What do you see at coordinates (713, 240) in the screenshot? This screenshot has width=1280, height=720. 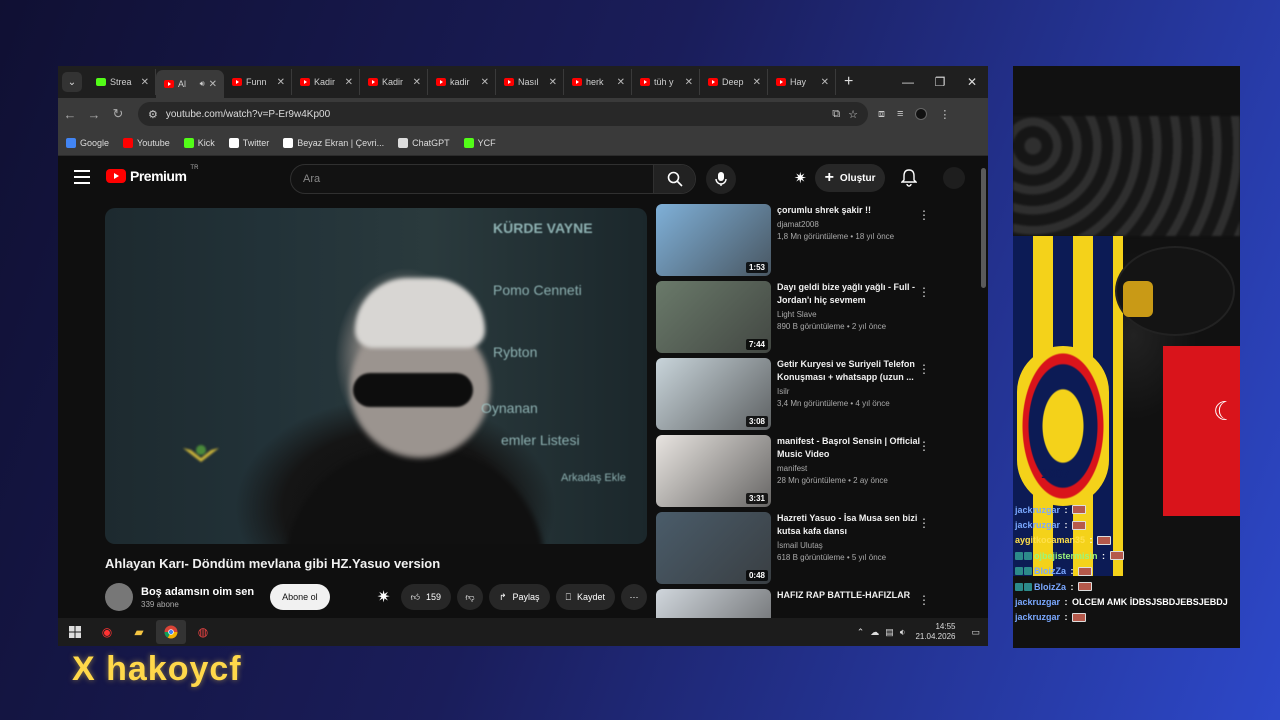 I see `recommendation-thumbnail: 1:53` at bounding box center [713, 240].